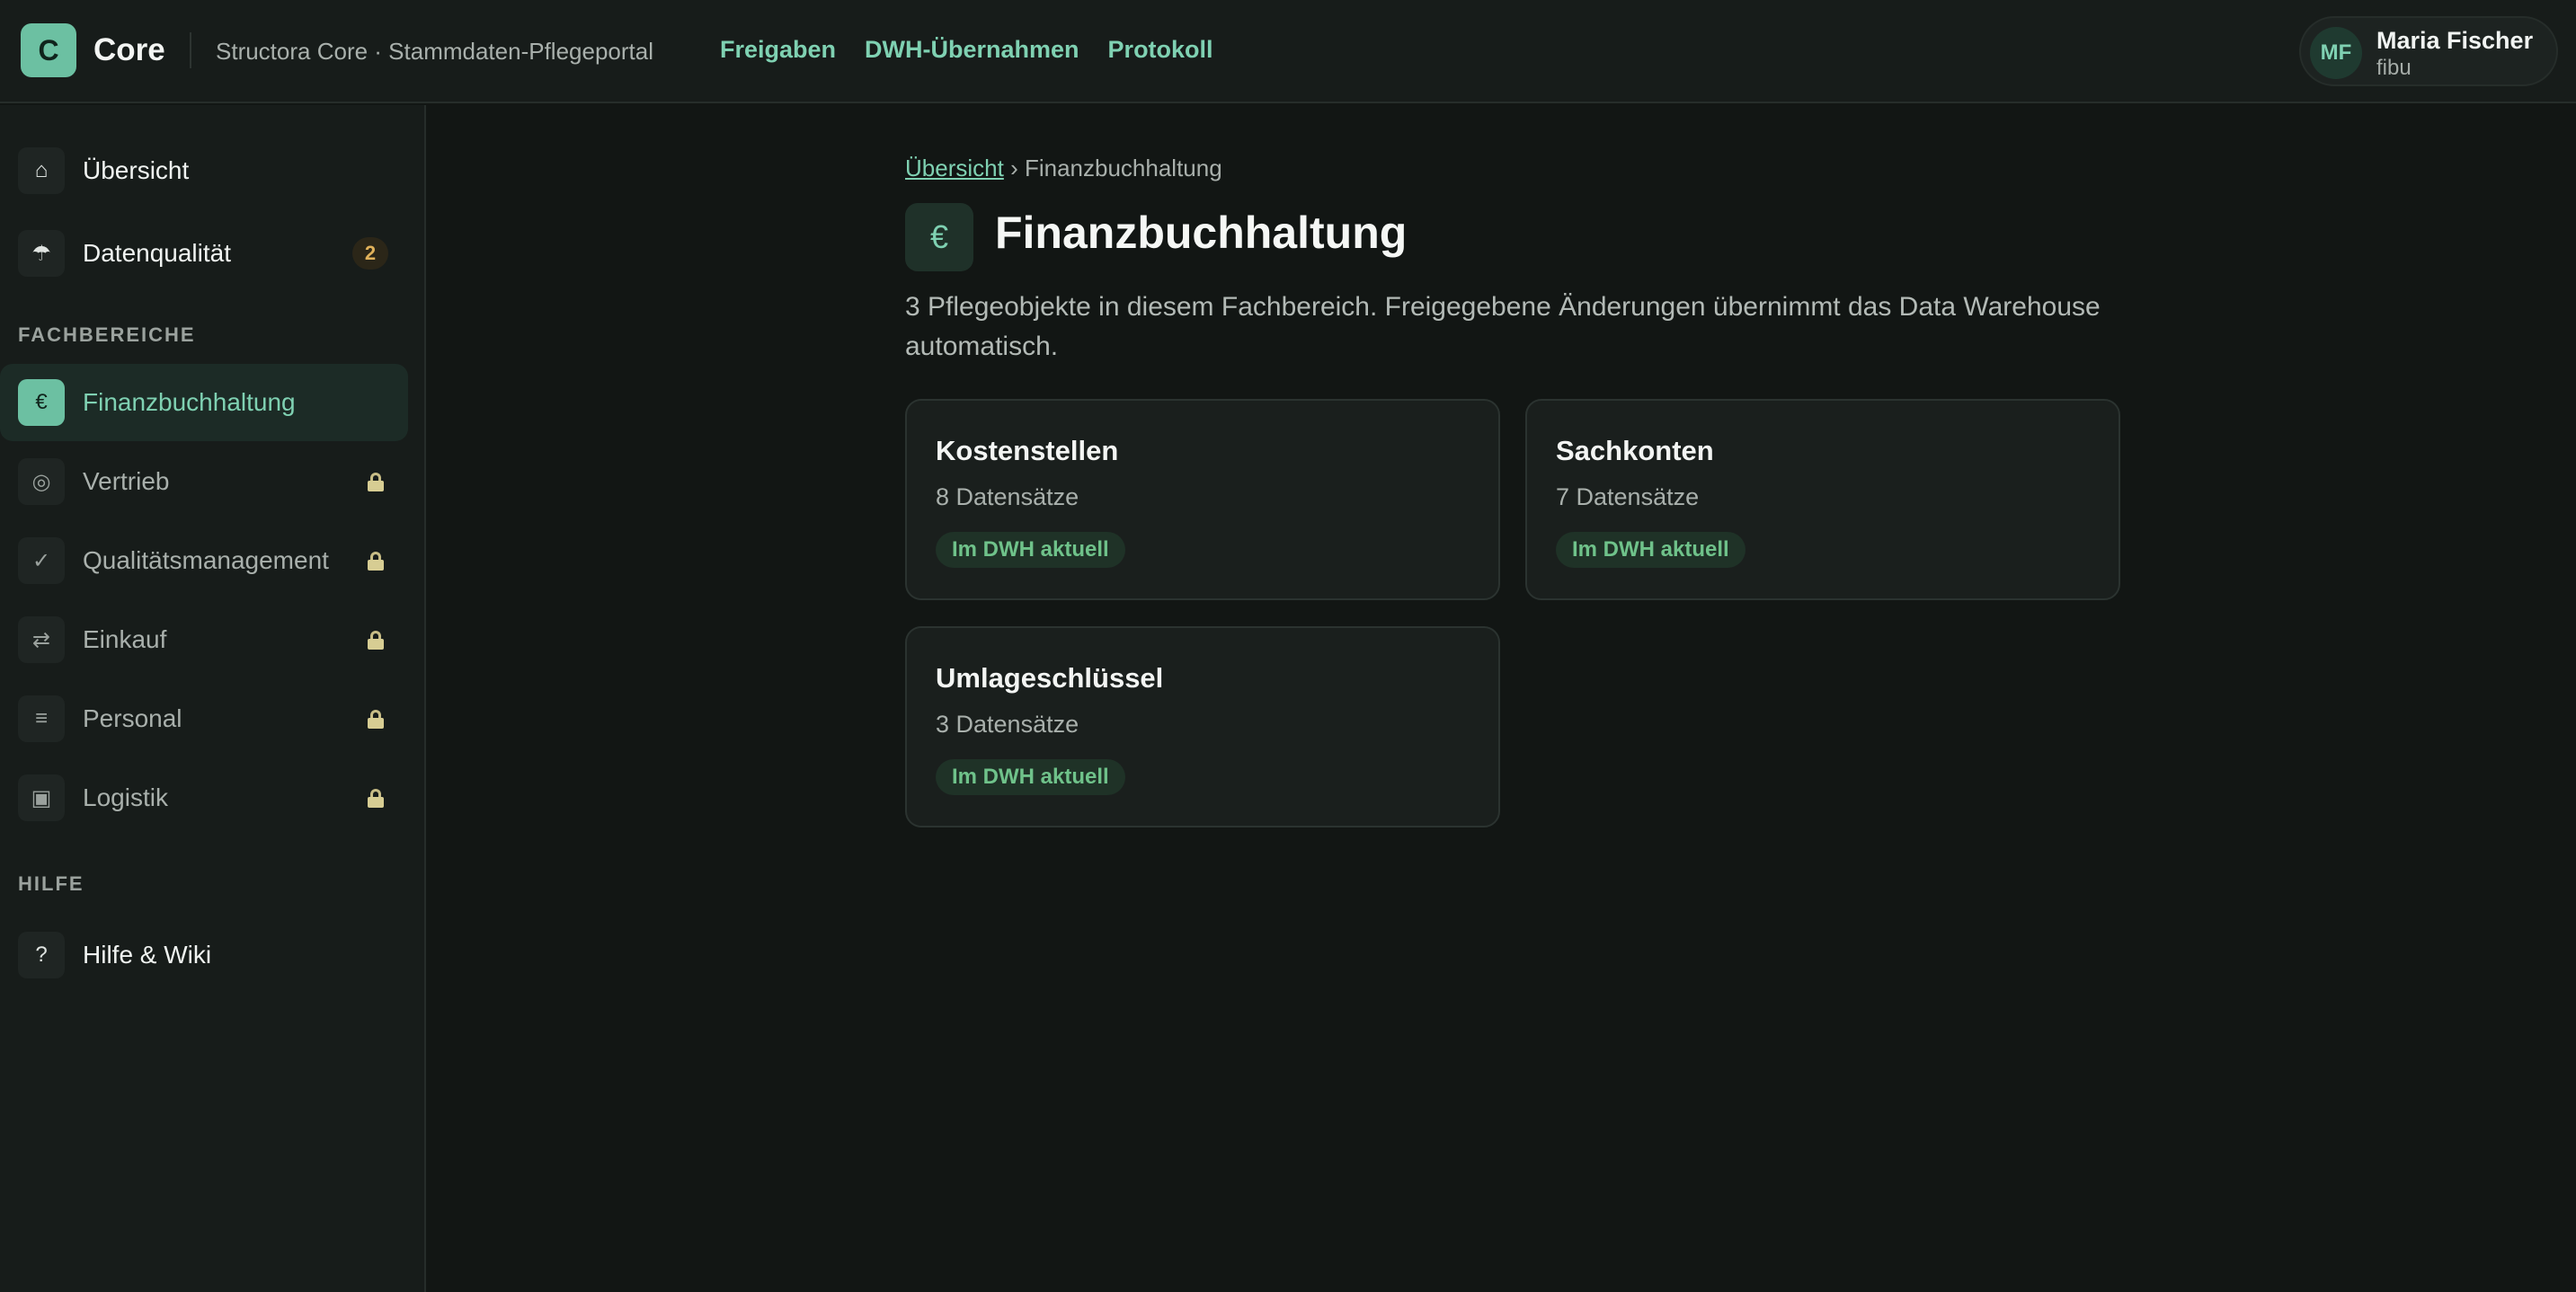 The width and height of the screenshot is (2576, 1292). Describe the element at coordinates (136, 170) in the screenshot. I see `sidebar-item-label: Übersicht` at that location.